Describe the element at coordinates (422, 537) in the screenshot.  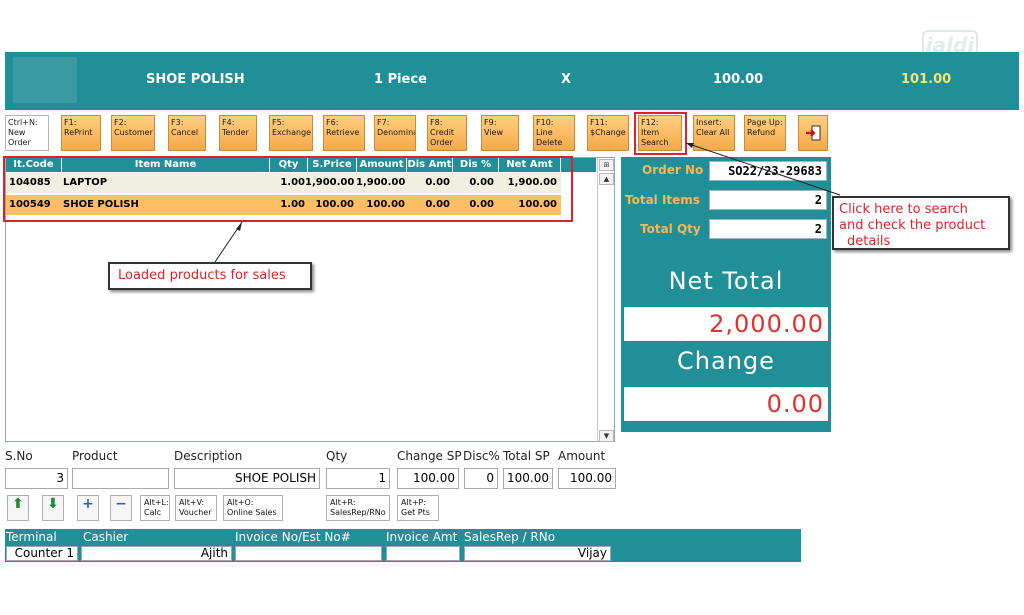
I see `invoice-amt-label: Invoice Amt` at that location.